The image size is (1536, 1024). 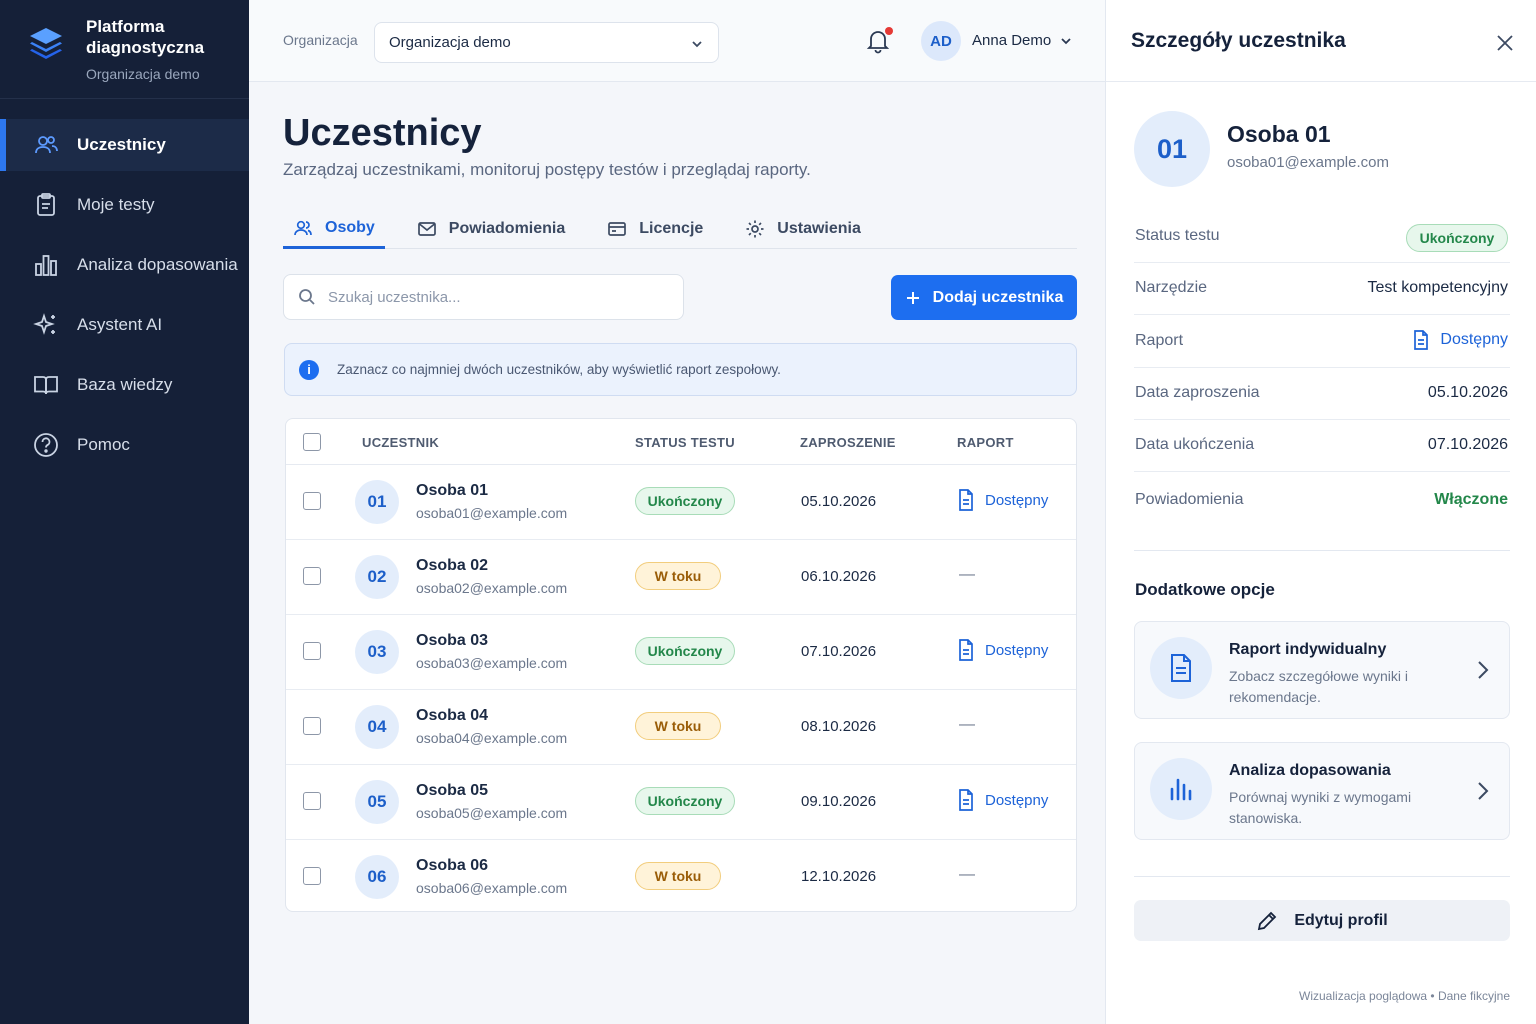 What do you see at coordinates (839, 501) in the screenshot?
I see `invitation-date: 05.10.2026` at bounding box center [839, 501].